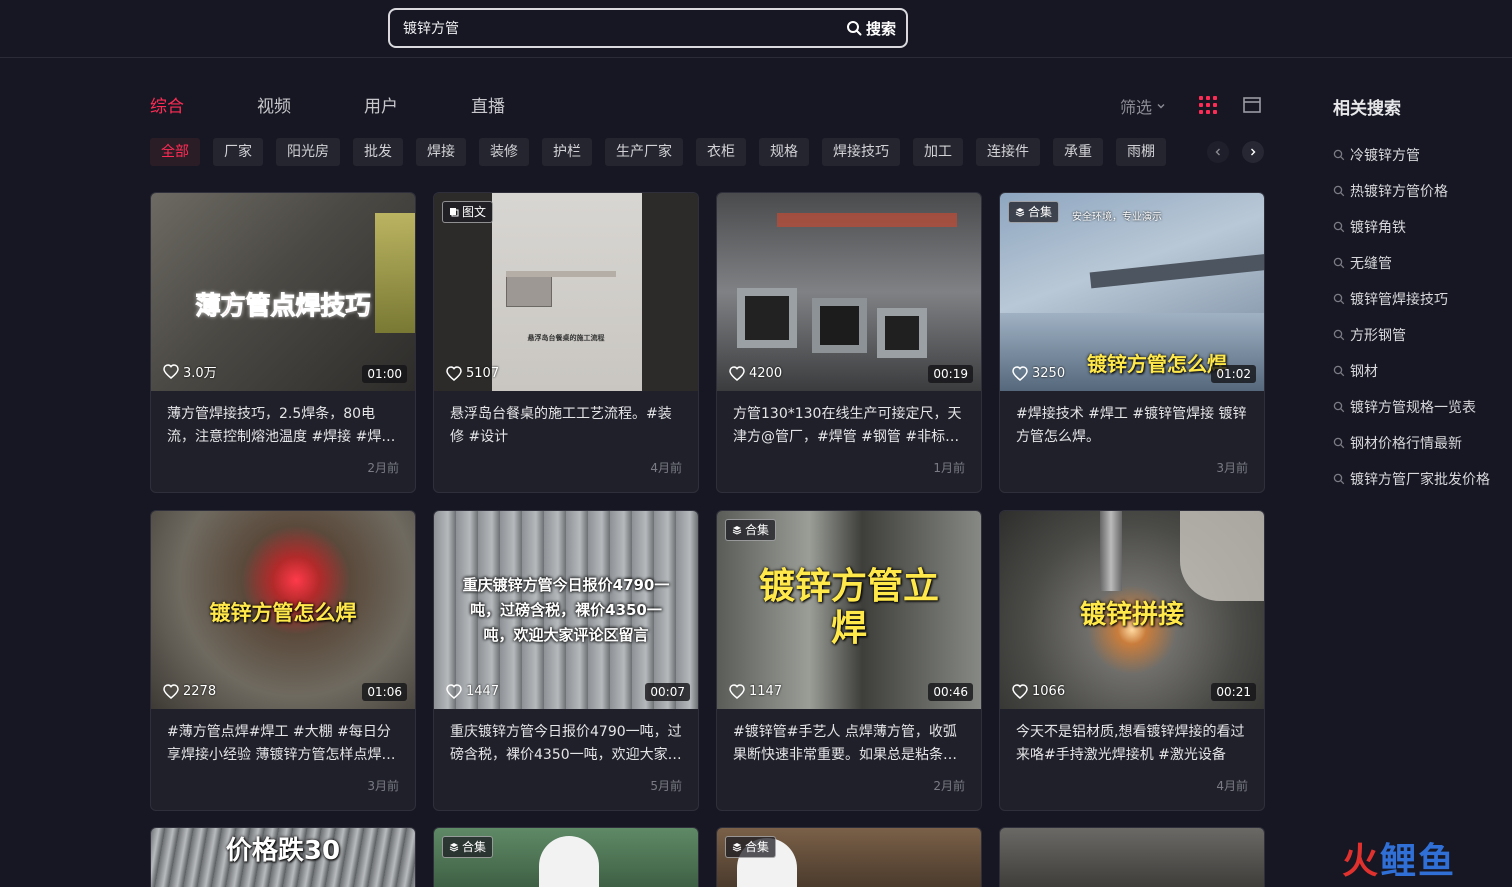 This screenshot has height=887, width=1512. What do you see at coordinates (938, 152) in the screenshot?
I see `chip: 加工` at bounding box center [938, 152].